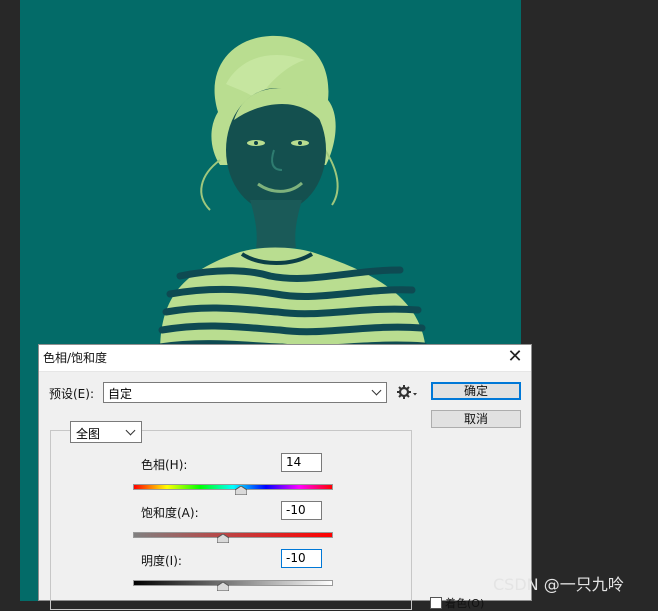 The image size is (658, 611). Describe the element at coordinates (71, 394) in the screenshot. I see `preset-label: 预设(E):` at that location.